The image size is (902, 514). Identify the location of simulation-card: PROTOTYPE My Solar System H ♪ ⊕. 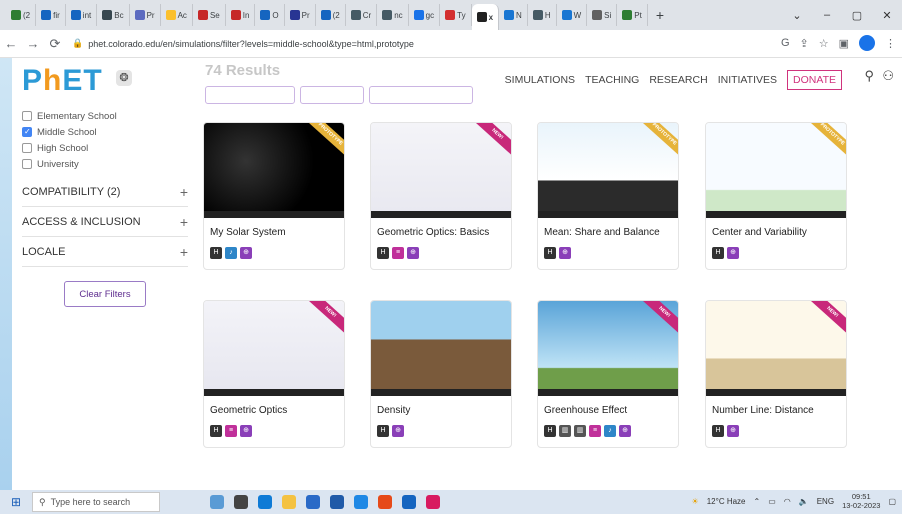
(274, 196).